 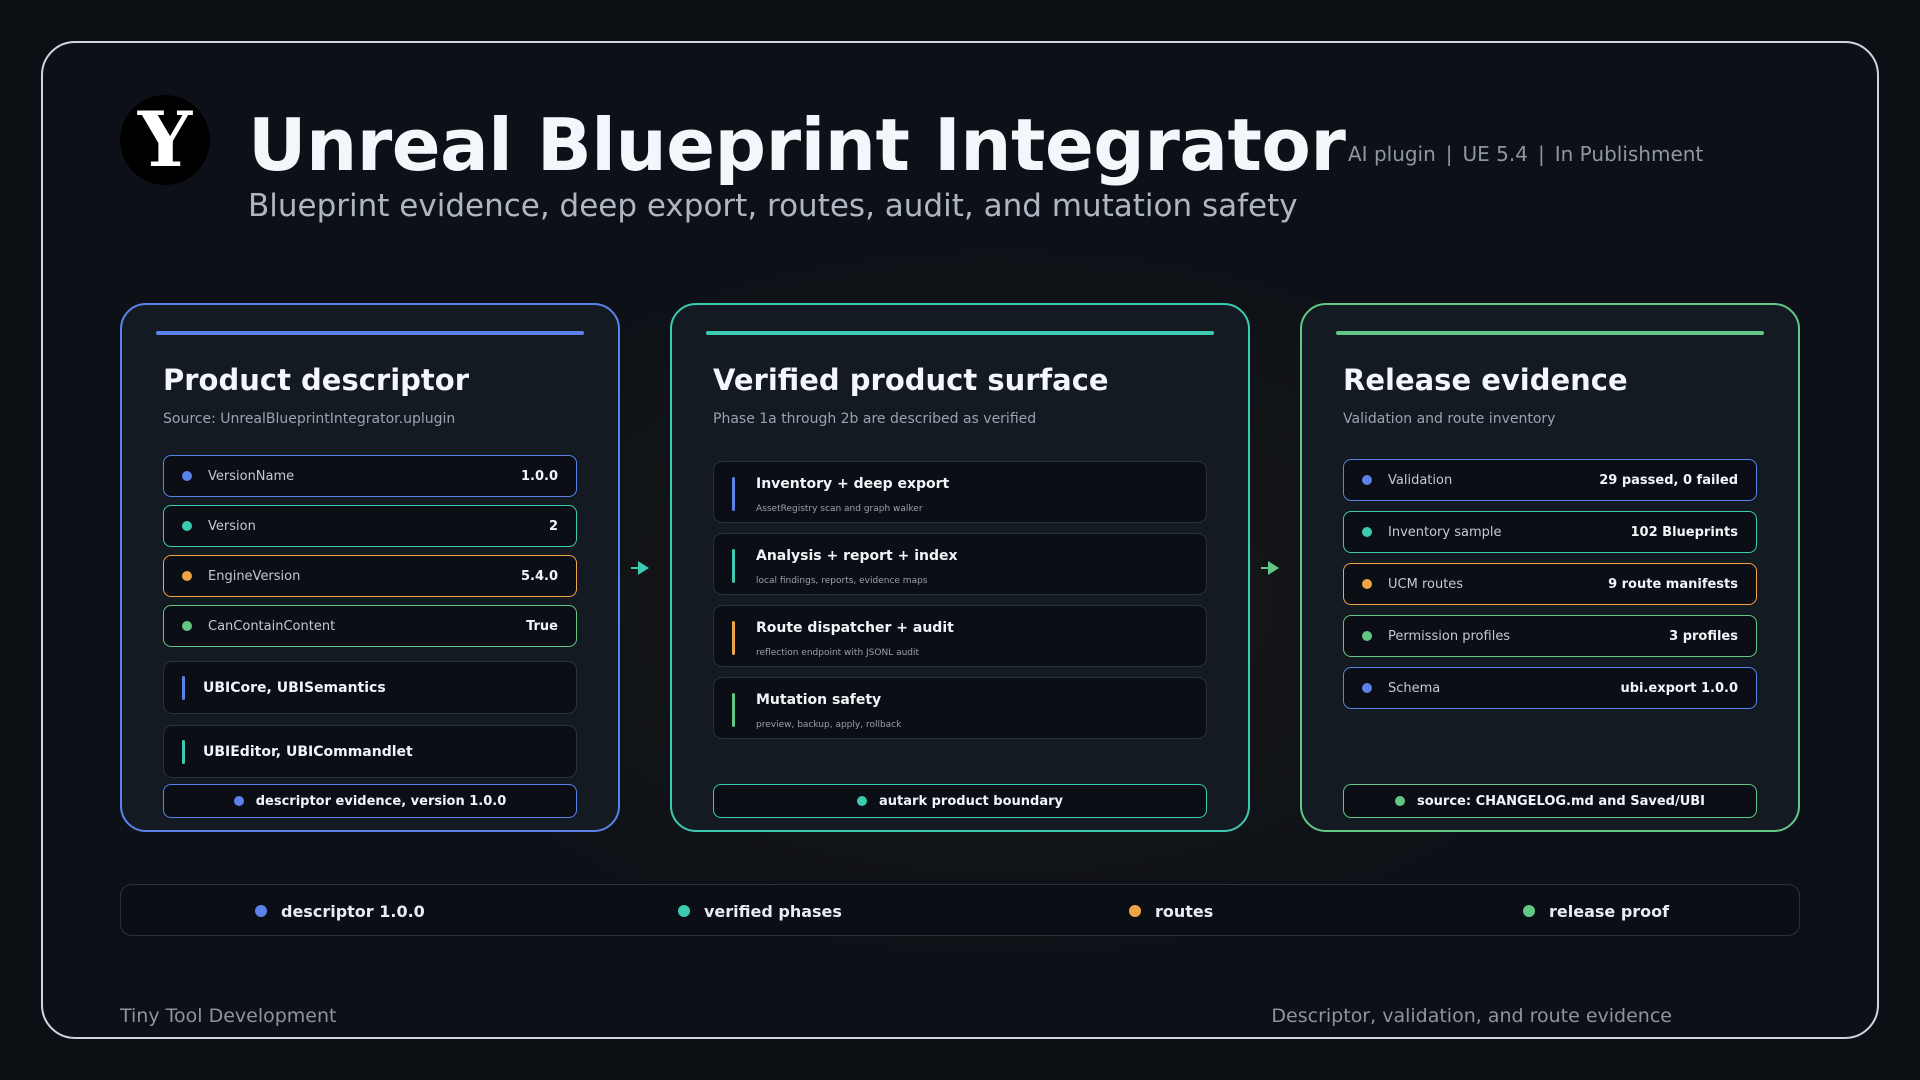 What do you see at coordinates (381, 801) in the screenshot?
I see `descriptor-footer-text: descriptor evidence, version 1.0.0` at bounding box center [381, 801].